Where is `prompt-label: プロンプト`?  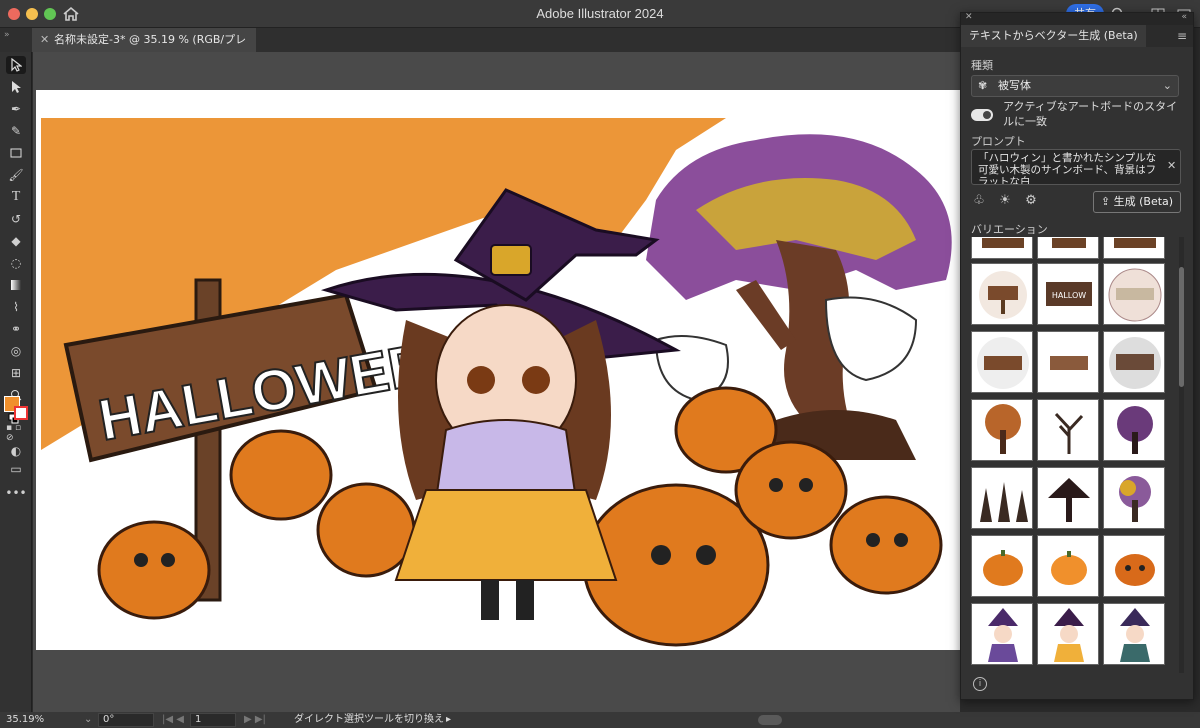 prompt-label: プロンプト is located at coordinates (998, 141).